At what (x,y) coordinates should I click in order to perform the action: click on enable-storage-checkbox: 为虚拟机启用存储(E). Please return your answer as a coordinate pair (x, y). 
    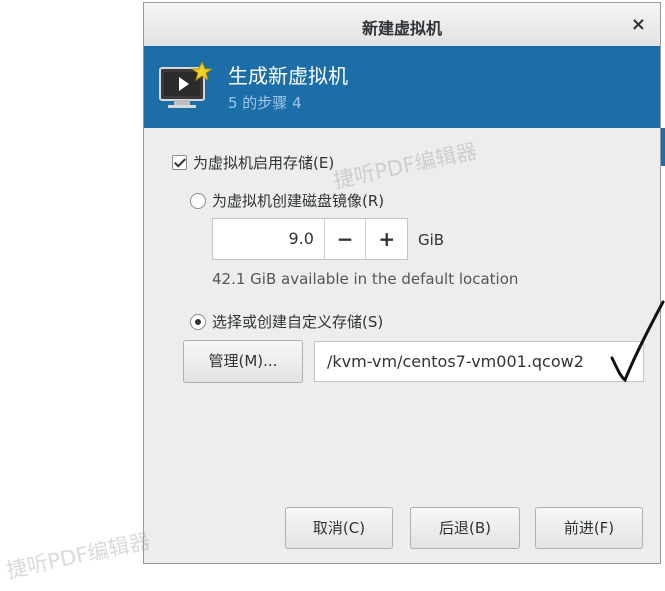
    Looking at the image, I should click on (253, 162).